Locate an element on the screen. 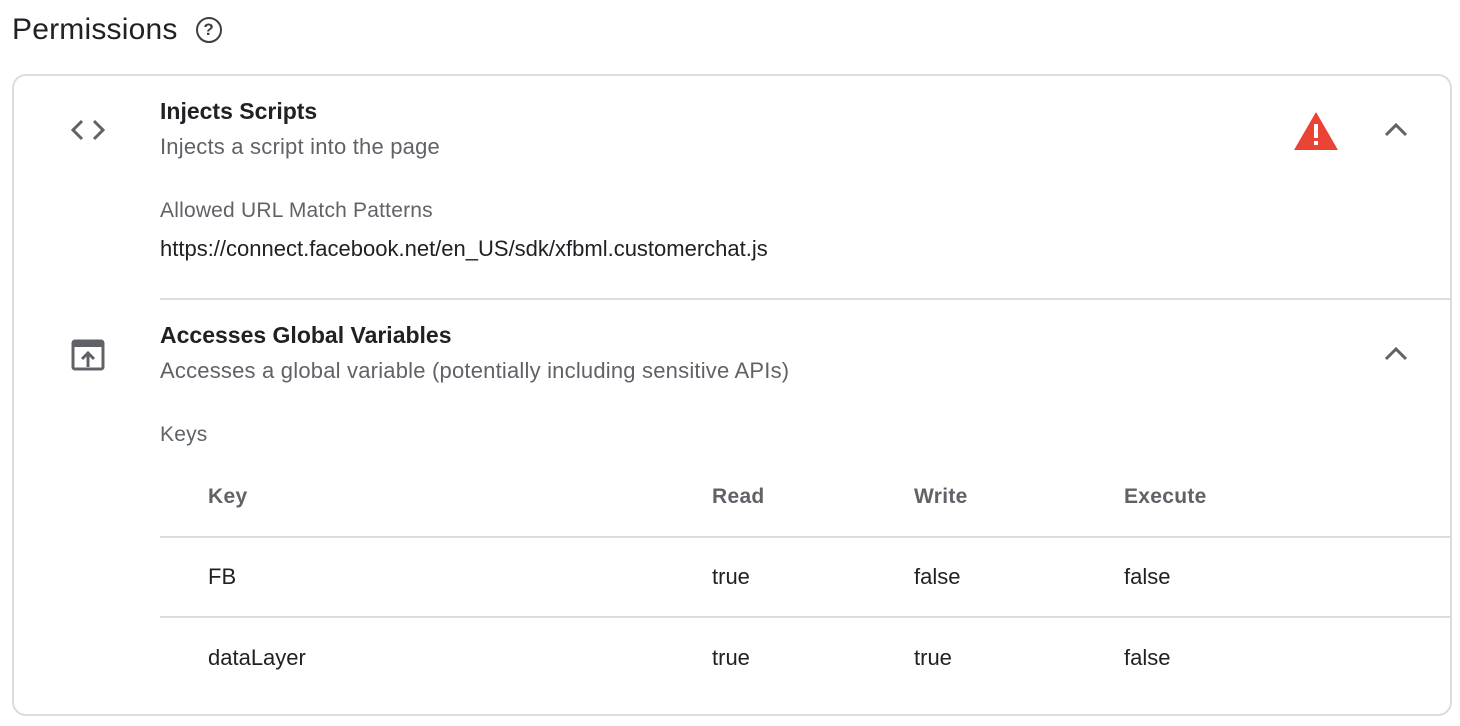 This screenshot has height=726, width=1460. page-title: Permissions is located at coordinates (95, 29).